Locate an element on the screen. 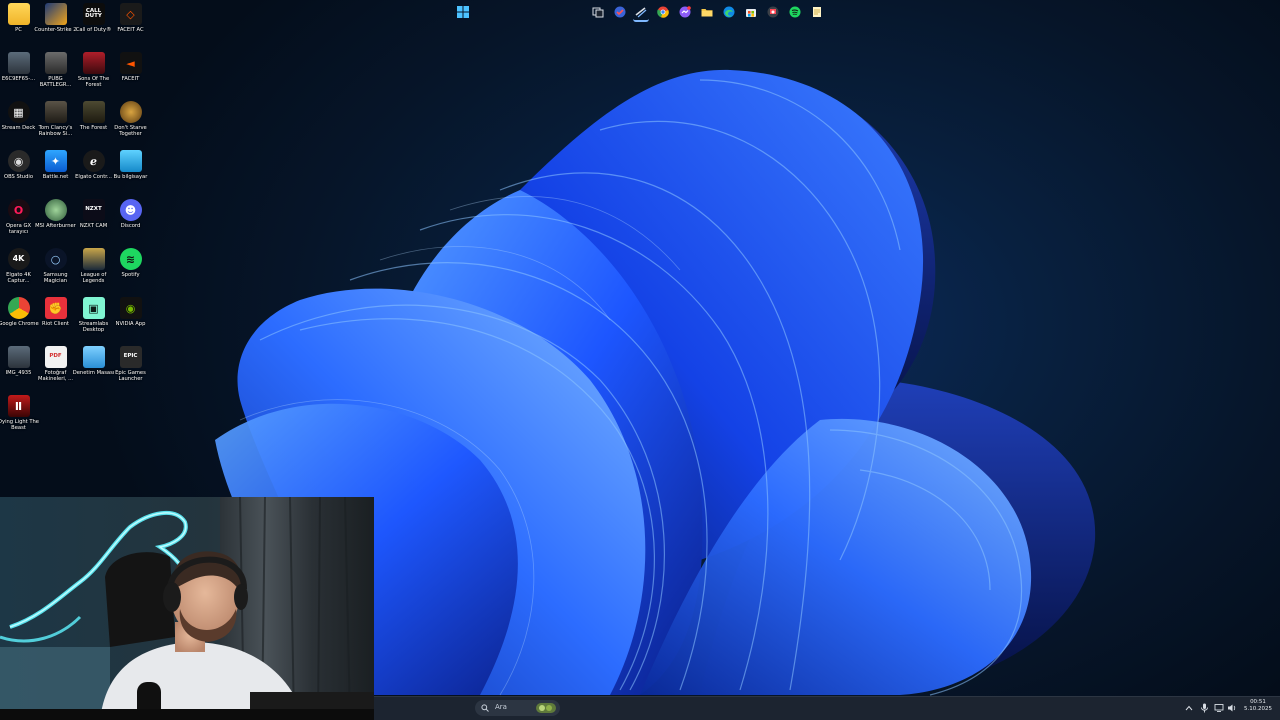 The image size is (1280, 720). desktop-icon-dying-light: Ⅱ Dying Light The Beast is located at coordinates (19, 419).